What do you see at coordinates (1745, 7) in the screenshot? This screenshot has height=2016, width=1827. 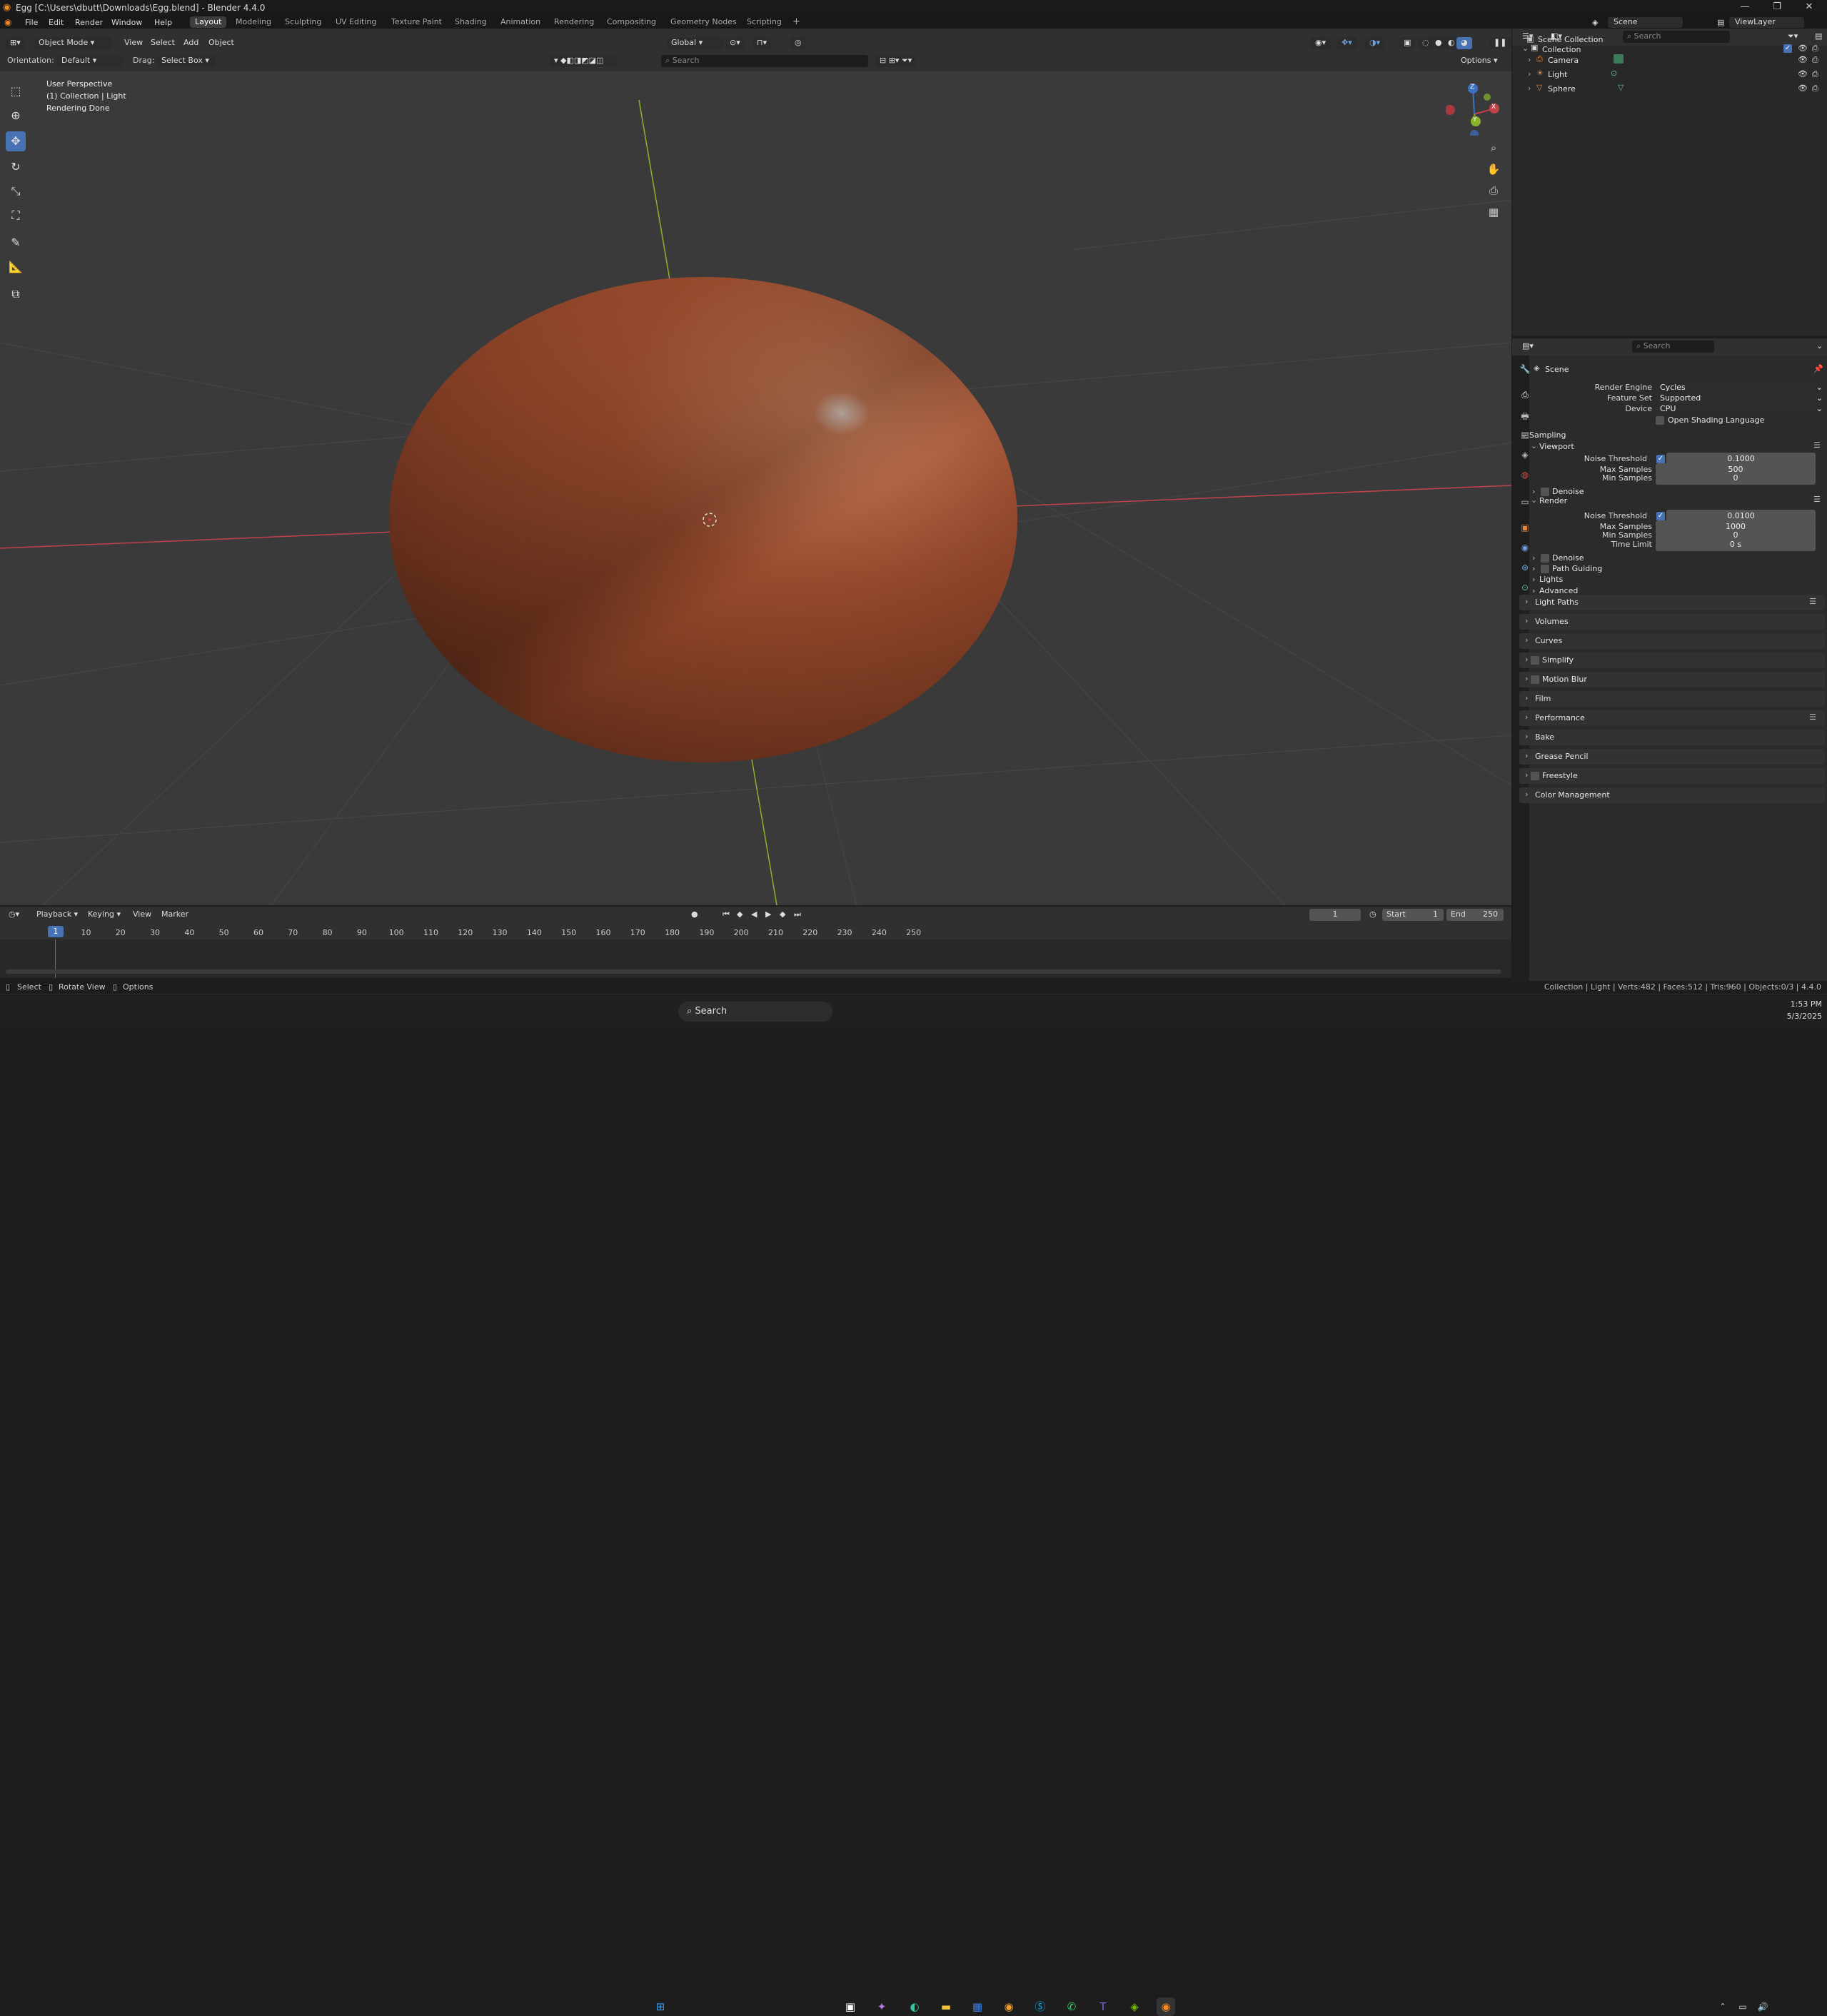 I see `minimize-icon: —` at bounding box center [1745, 7].